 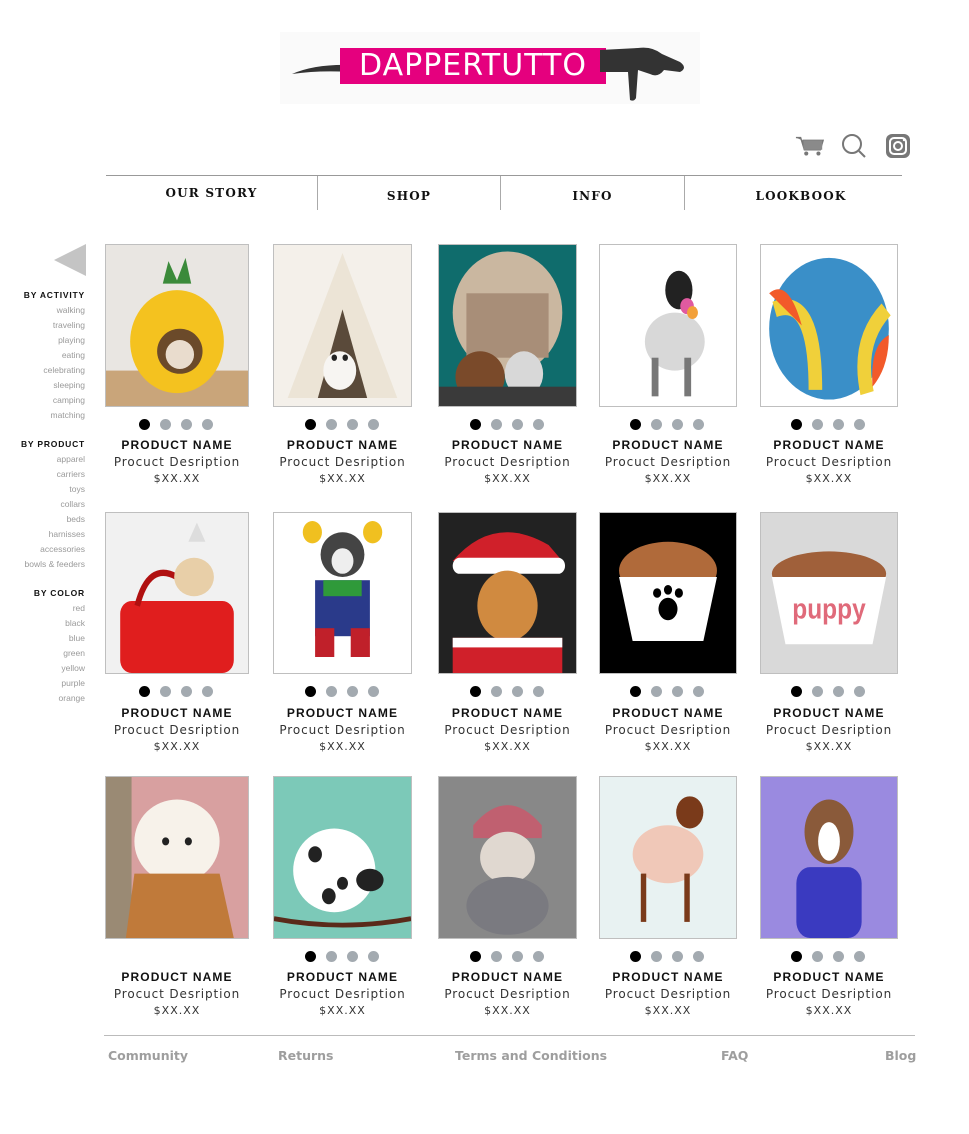 I want to click on nav-info: INFO, so click(x=592, y=196).